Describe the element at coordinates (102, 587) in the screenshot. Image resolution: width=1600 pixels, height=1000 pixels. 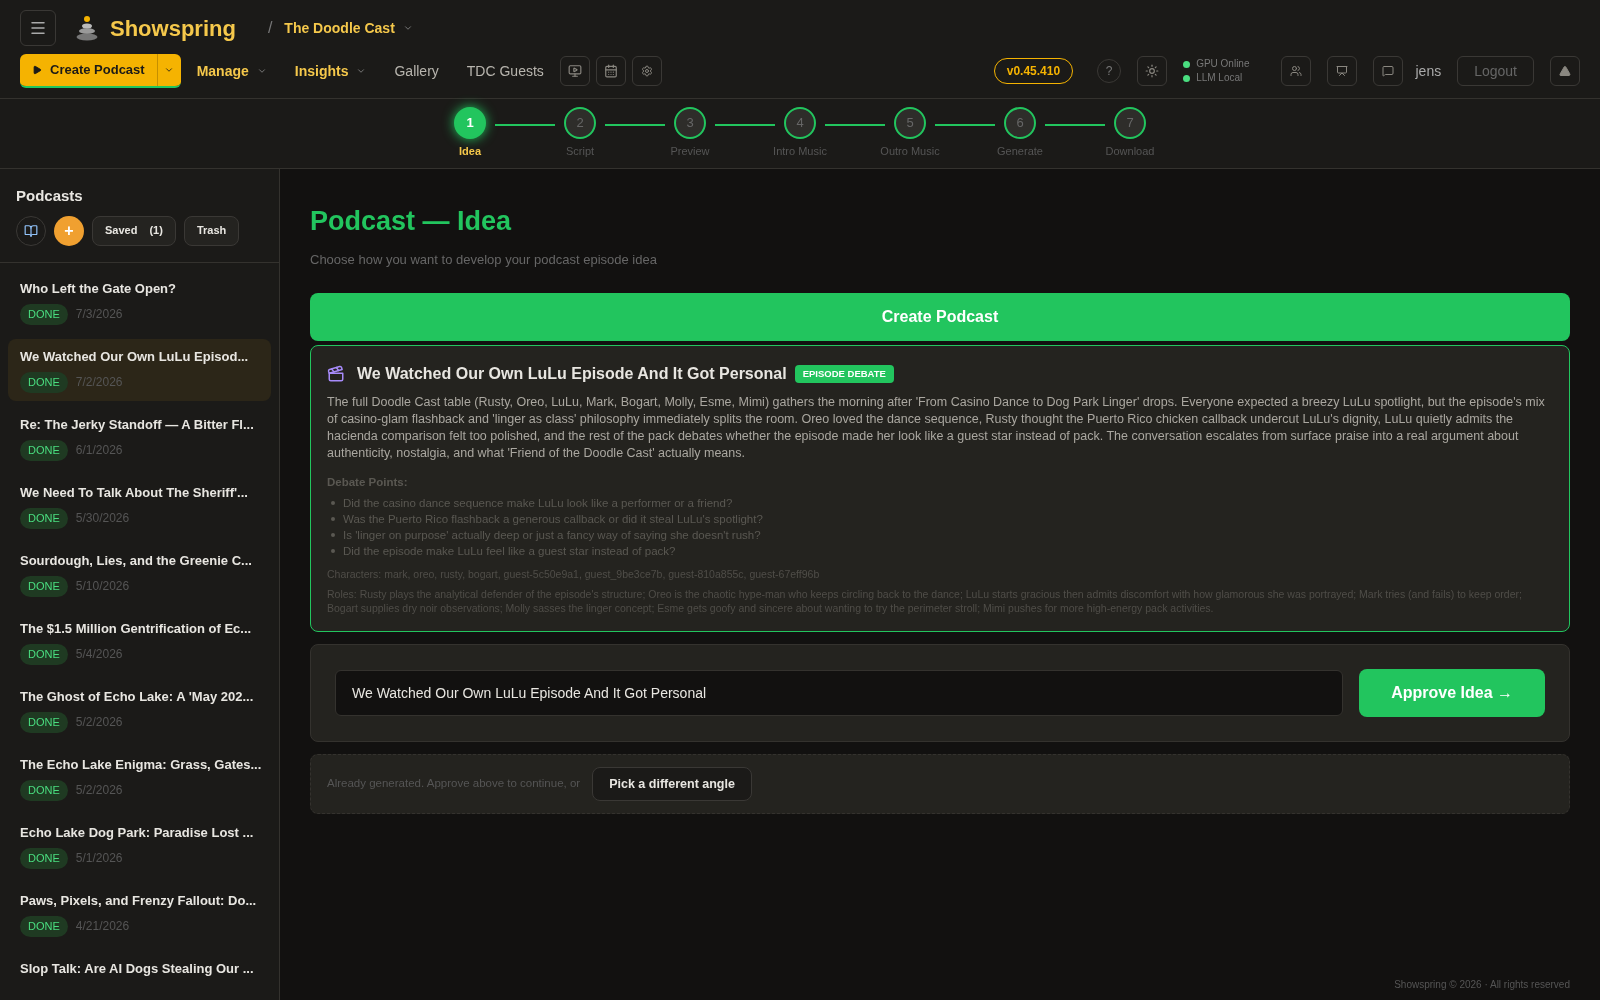
I see `podcast-date: 5/10/2026` at that location.